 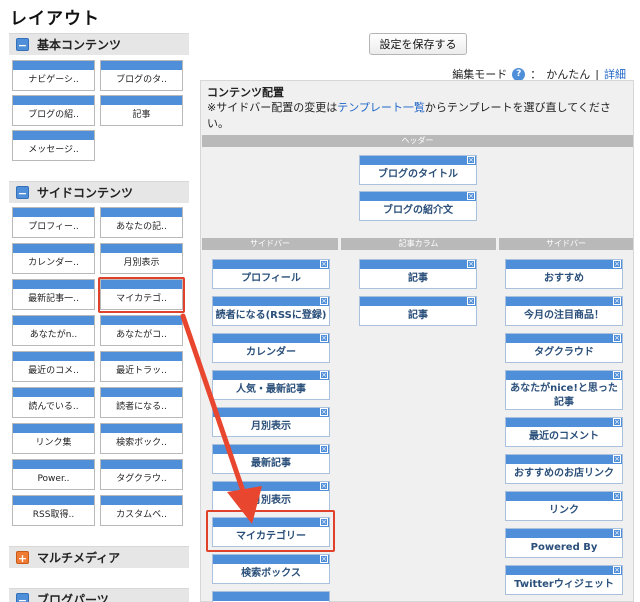 I want to click on palette-item: 読者になる.., so click(x=141, y=402).